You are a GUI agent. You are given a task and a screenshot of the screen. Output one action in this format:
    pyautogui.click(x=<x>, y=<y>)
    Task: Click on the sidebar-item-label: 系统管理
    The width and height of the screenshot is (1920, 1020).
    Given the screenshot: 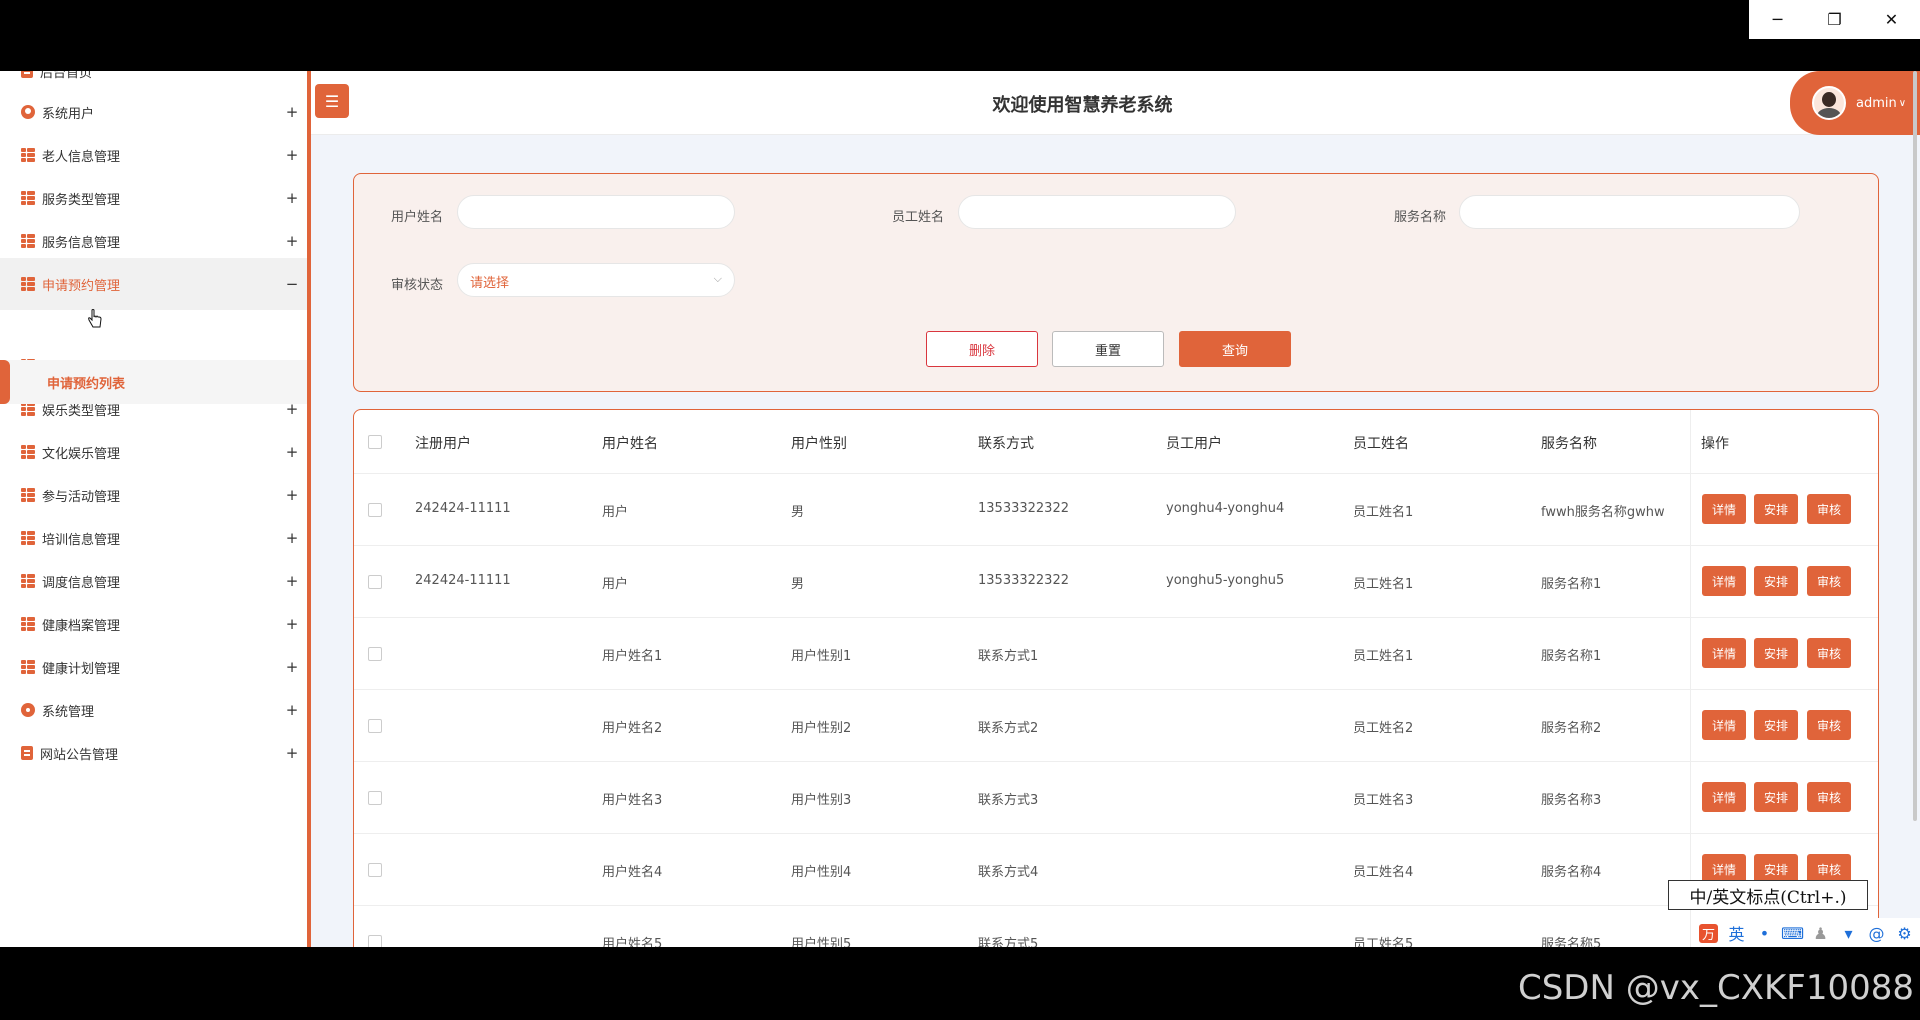 What is the action you would take?
    pyautogui.click(x=68, y=712)
    